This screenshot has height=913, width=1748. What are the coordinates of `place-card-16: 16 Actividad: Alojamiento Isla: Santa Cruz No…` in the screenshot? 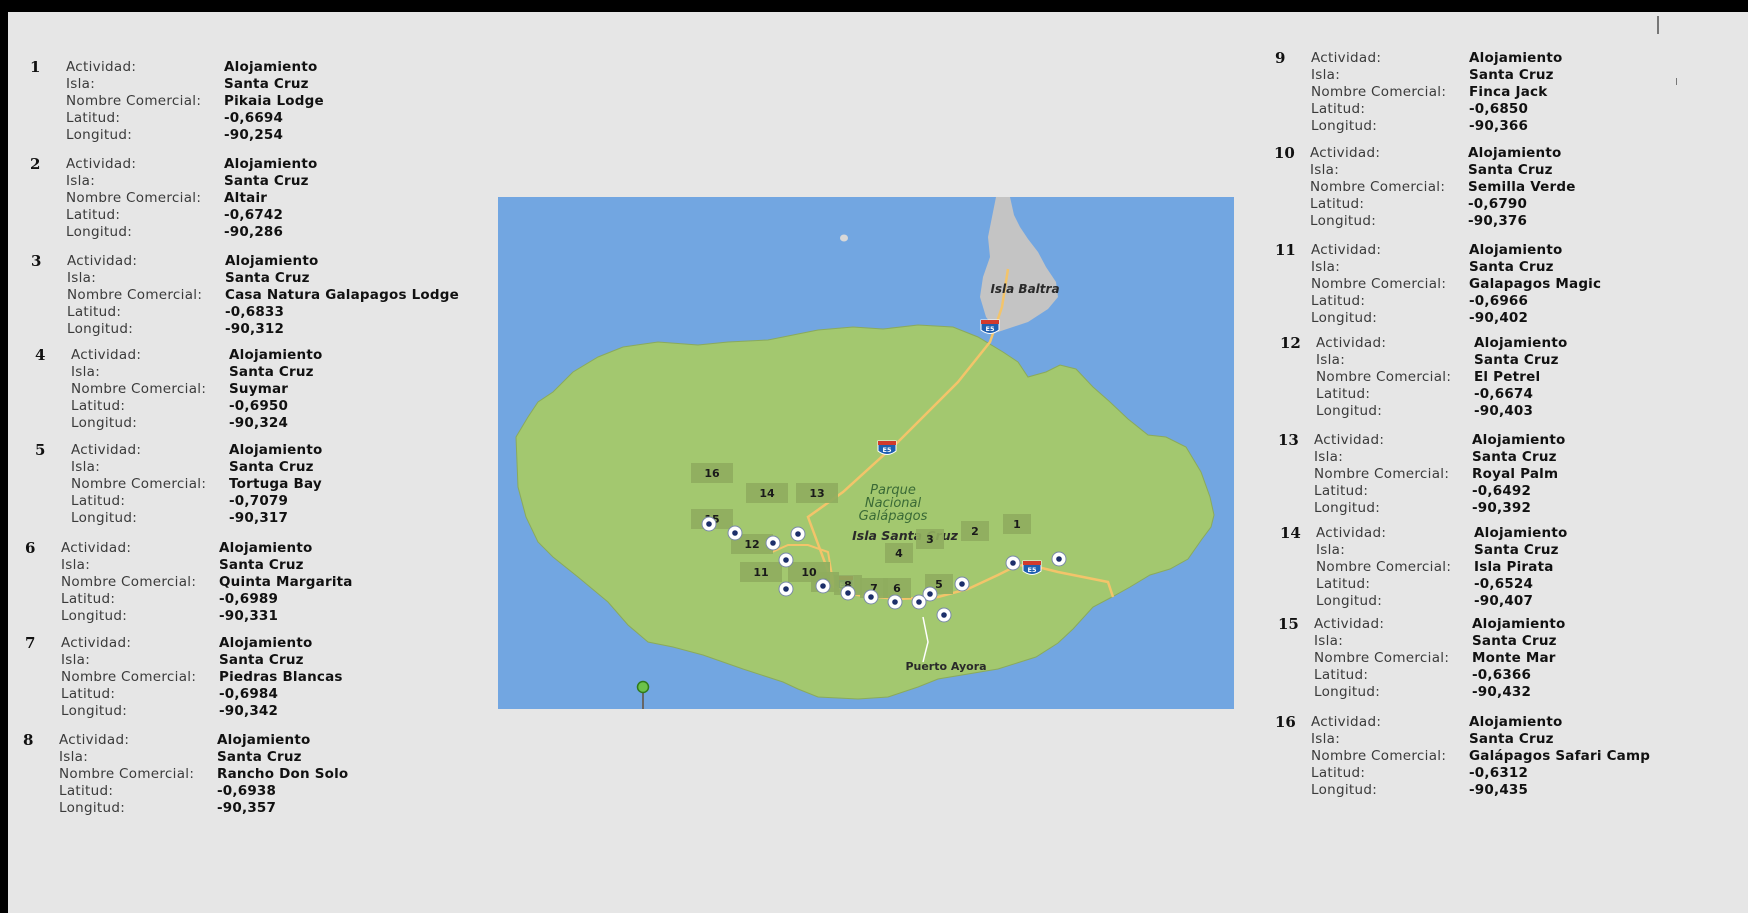 It's located at (1462, 756).